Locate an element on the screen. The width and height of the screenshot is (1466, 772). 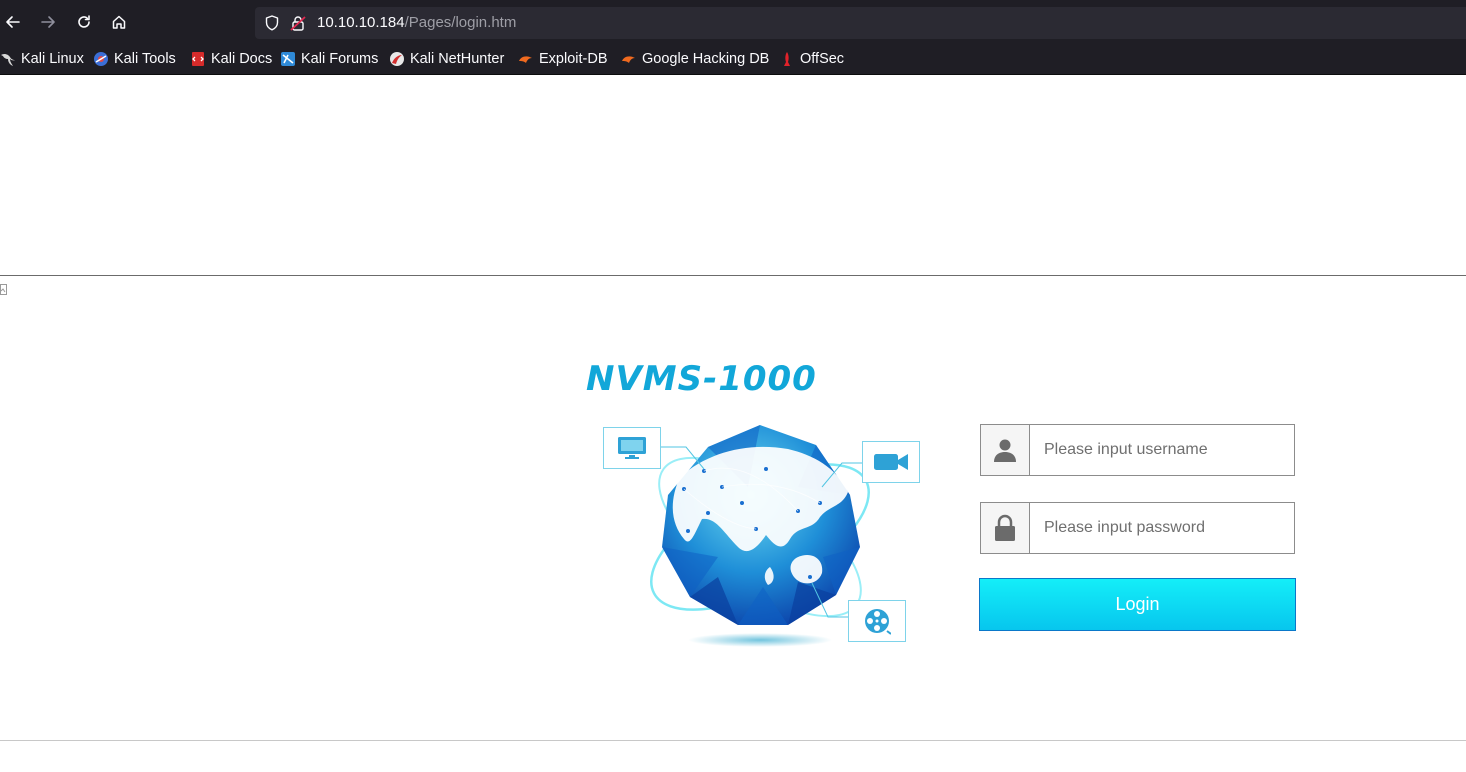
bookmark-label: Kali Forums is located at coordinates (340, 59).